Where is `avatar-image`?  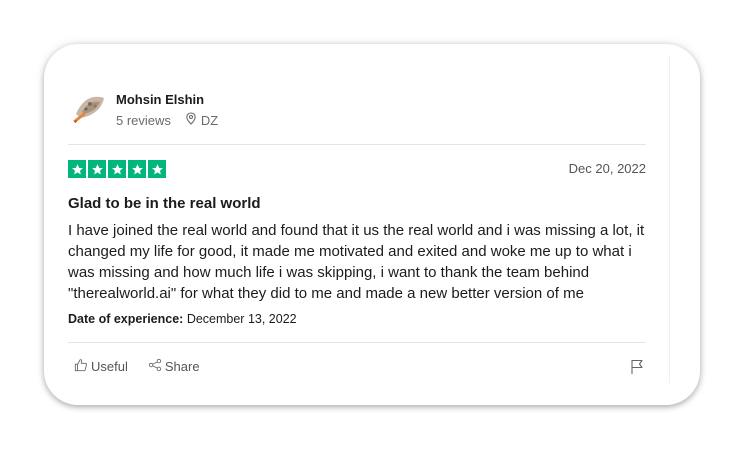 avatar-image is located at coordinates (89, 107).